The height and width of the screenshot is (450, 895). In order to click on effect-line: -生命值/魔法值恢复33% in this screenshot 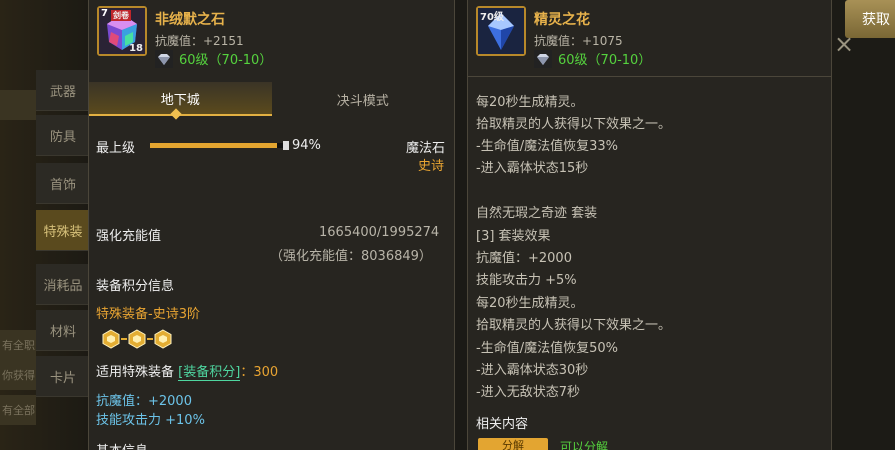, I will do `click(547, 146)`.